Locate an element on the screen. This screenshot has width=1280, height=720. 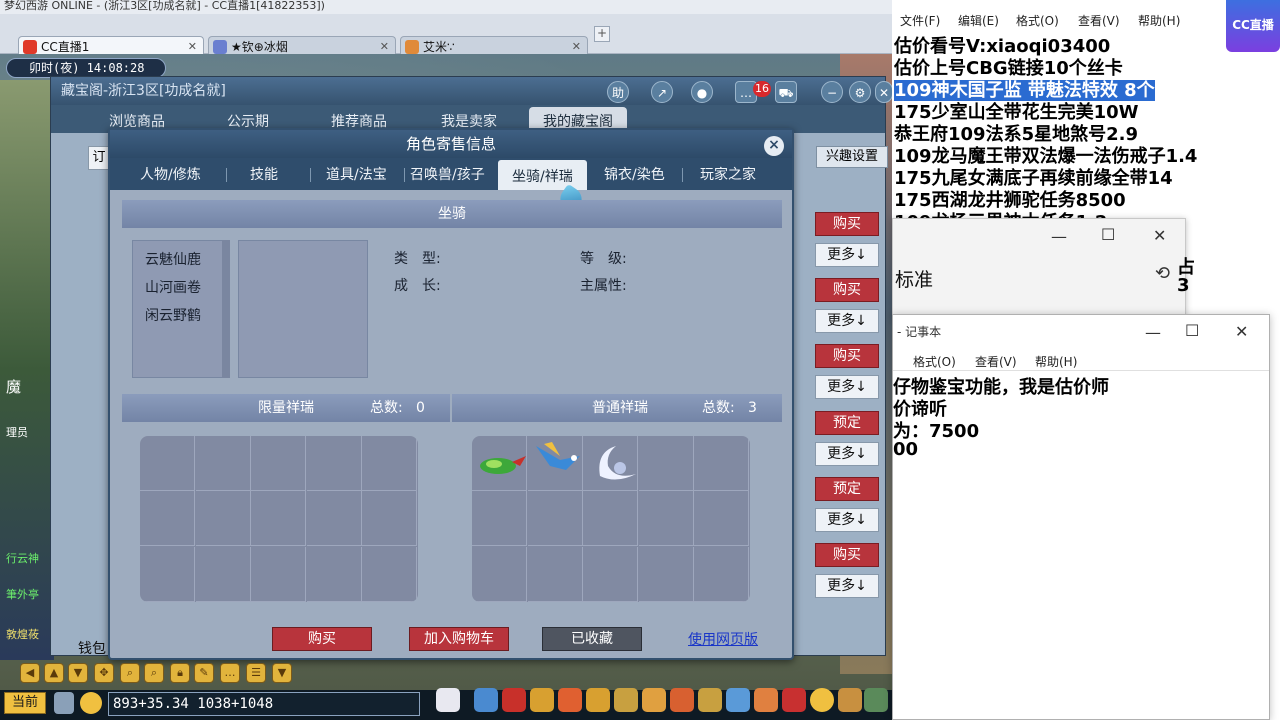
close-icon: × is located at coordinates (774, 146).